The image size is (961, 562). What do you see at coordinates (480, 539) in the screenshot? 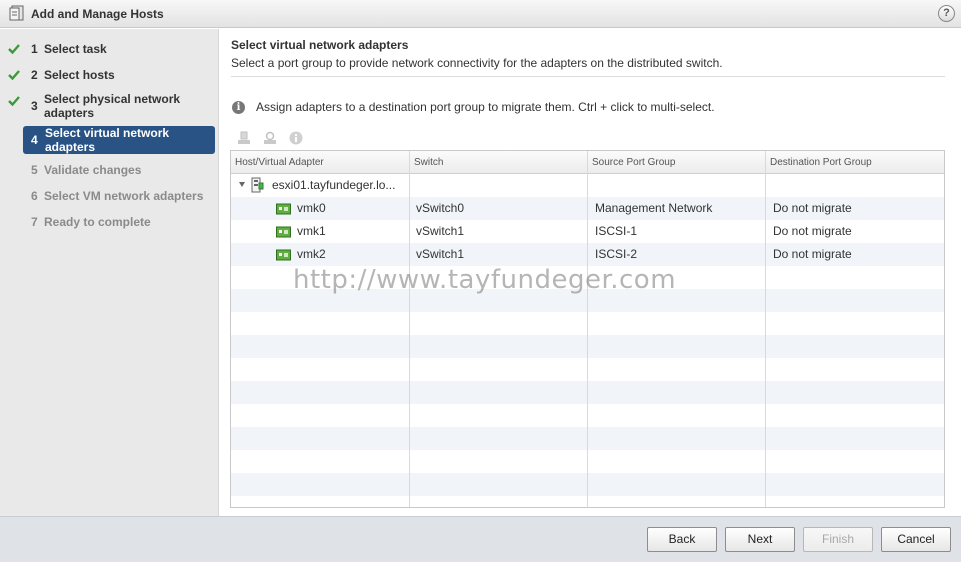
I see `wizard-footer: Back Next Finish Cancel` at bounding box center [480, 539].